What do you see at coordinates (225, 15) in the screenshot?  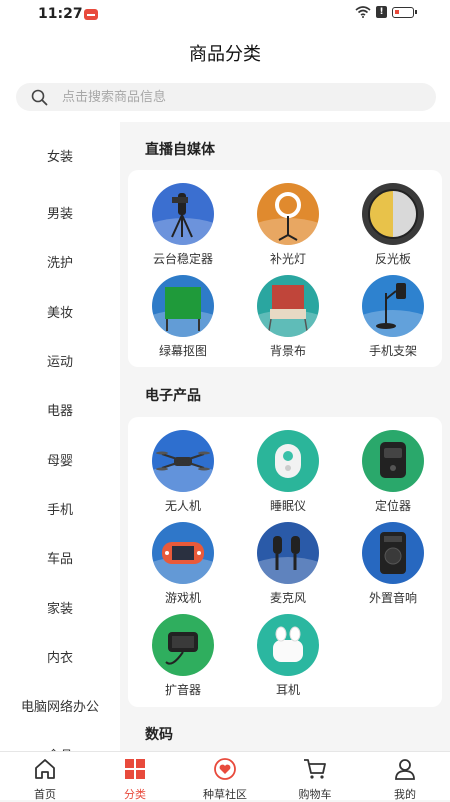 I see `status-bar: 11:27 !` at bounding box center [225, 15].